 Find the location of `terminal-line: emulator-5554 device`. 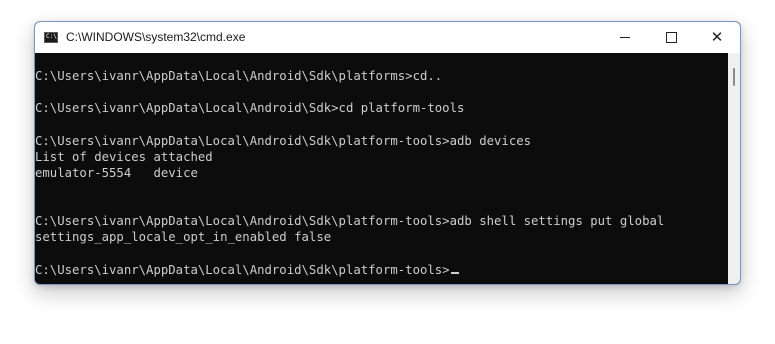

terminal-line: emulator-5554 device is located at coordinates (116, 173).